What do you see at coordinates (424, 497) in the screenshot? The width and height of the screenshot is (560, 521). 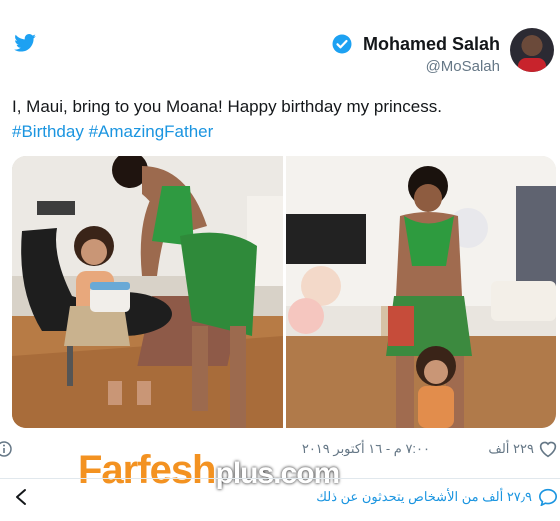 I see `people-talking-link: ٢٧٫٩ ألف من الأشخاص يتحدثون عن ذلك` at bounding box center [424, 497].